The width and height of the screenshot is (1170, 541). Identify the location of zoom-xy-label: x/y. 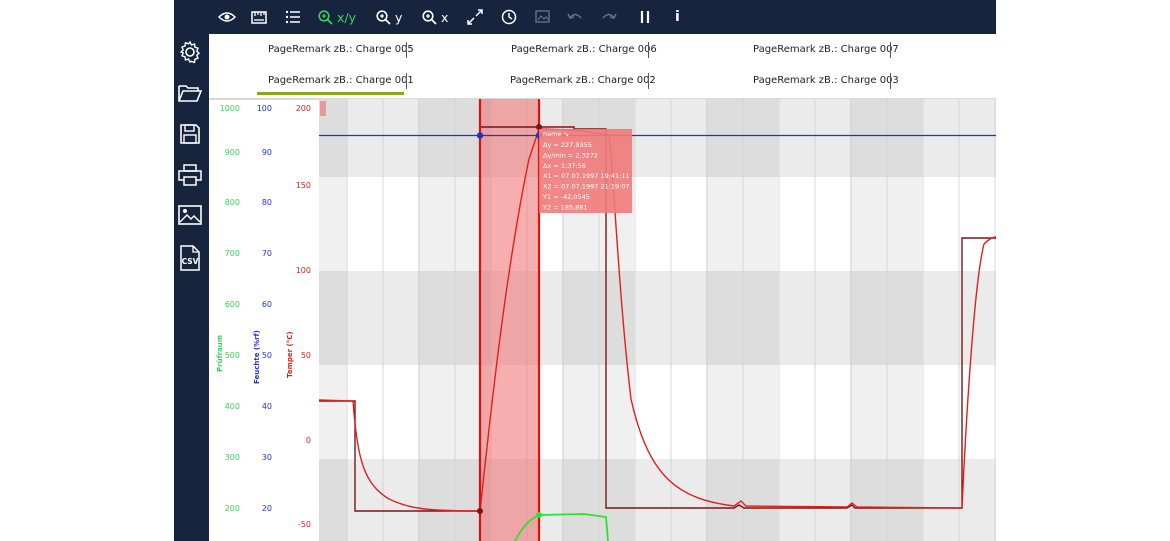
(347, 17).